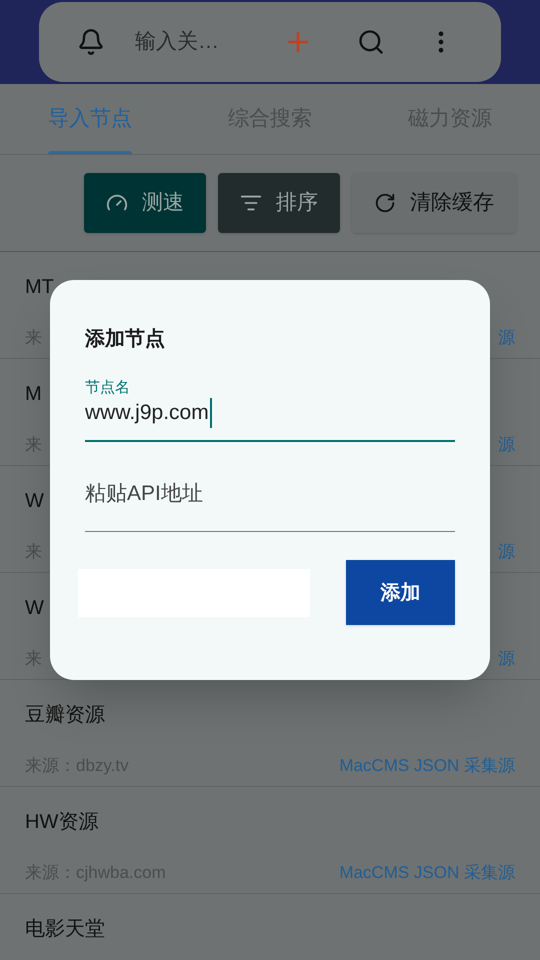 The height and width of the screenshot is (960, 540). What do you see at coordinates (270, 501) in the screenshot?
I see `api-url-field: 粘贴API地址` at bounding box center [270, 501].